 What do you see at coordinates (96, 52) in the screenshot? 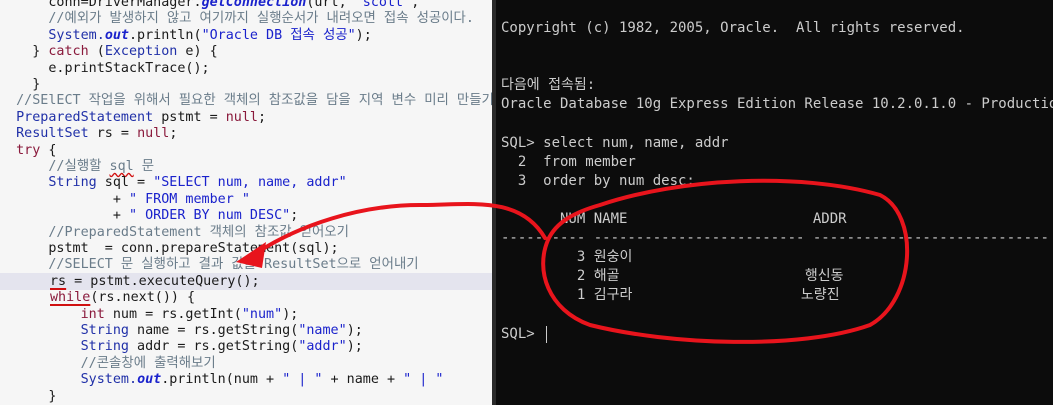
I see `code-token: (` at bounding box center [96, 52].